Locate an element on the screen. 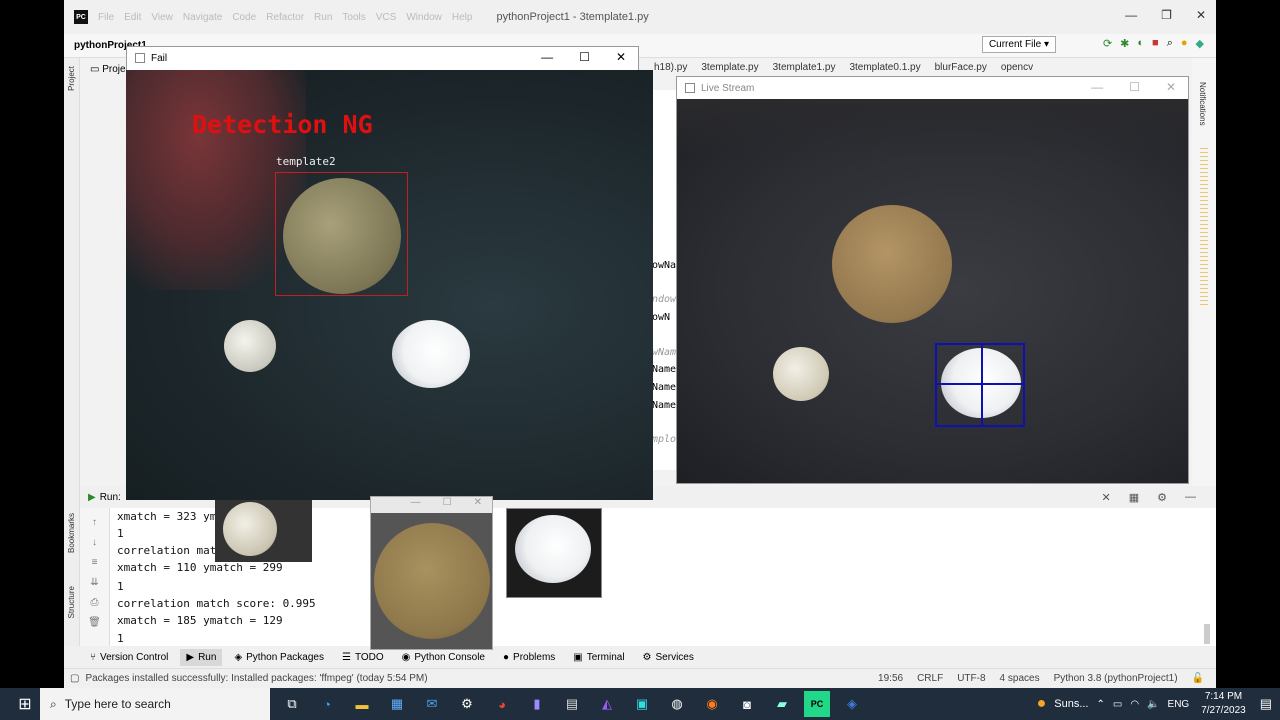 Image resolution: width=1280 pixels, height=720 pixels. coverage-icon: ◐ is located at coordinates (1140, 43).